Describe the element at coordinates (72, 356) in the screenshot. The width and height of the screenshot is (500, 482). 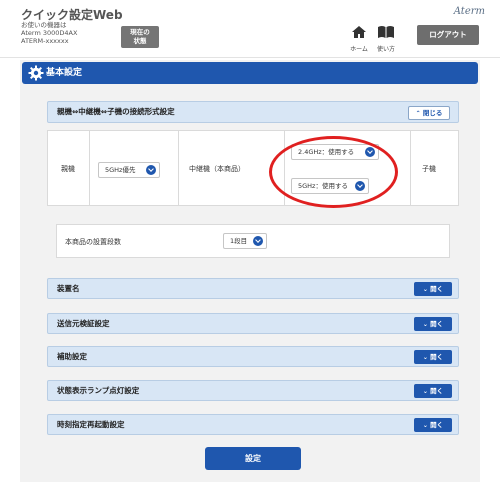
I see `section-label: 補助設定` at that location.